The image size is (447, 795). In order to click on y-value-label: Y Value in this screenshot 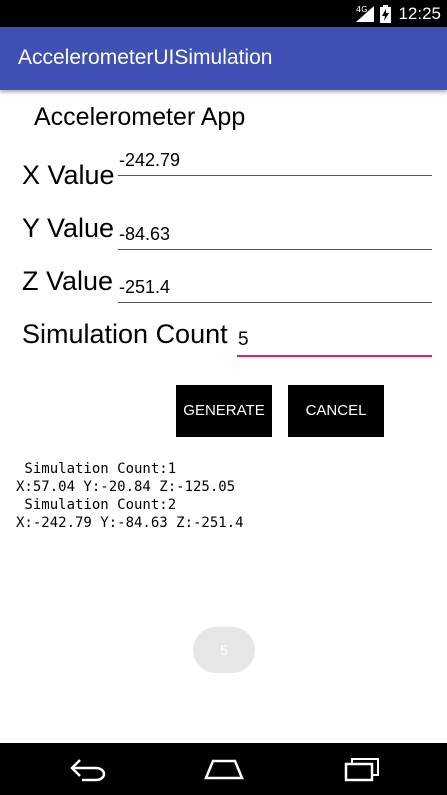, I will do `click(68, 228)`.